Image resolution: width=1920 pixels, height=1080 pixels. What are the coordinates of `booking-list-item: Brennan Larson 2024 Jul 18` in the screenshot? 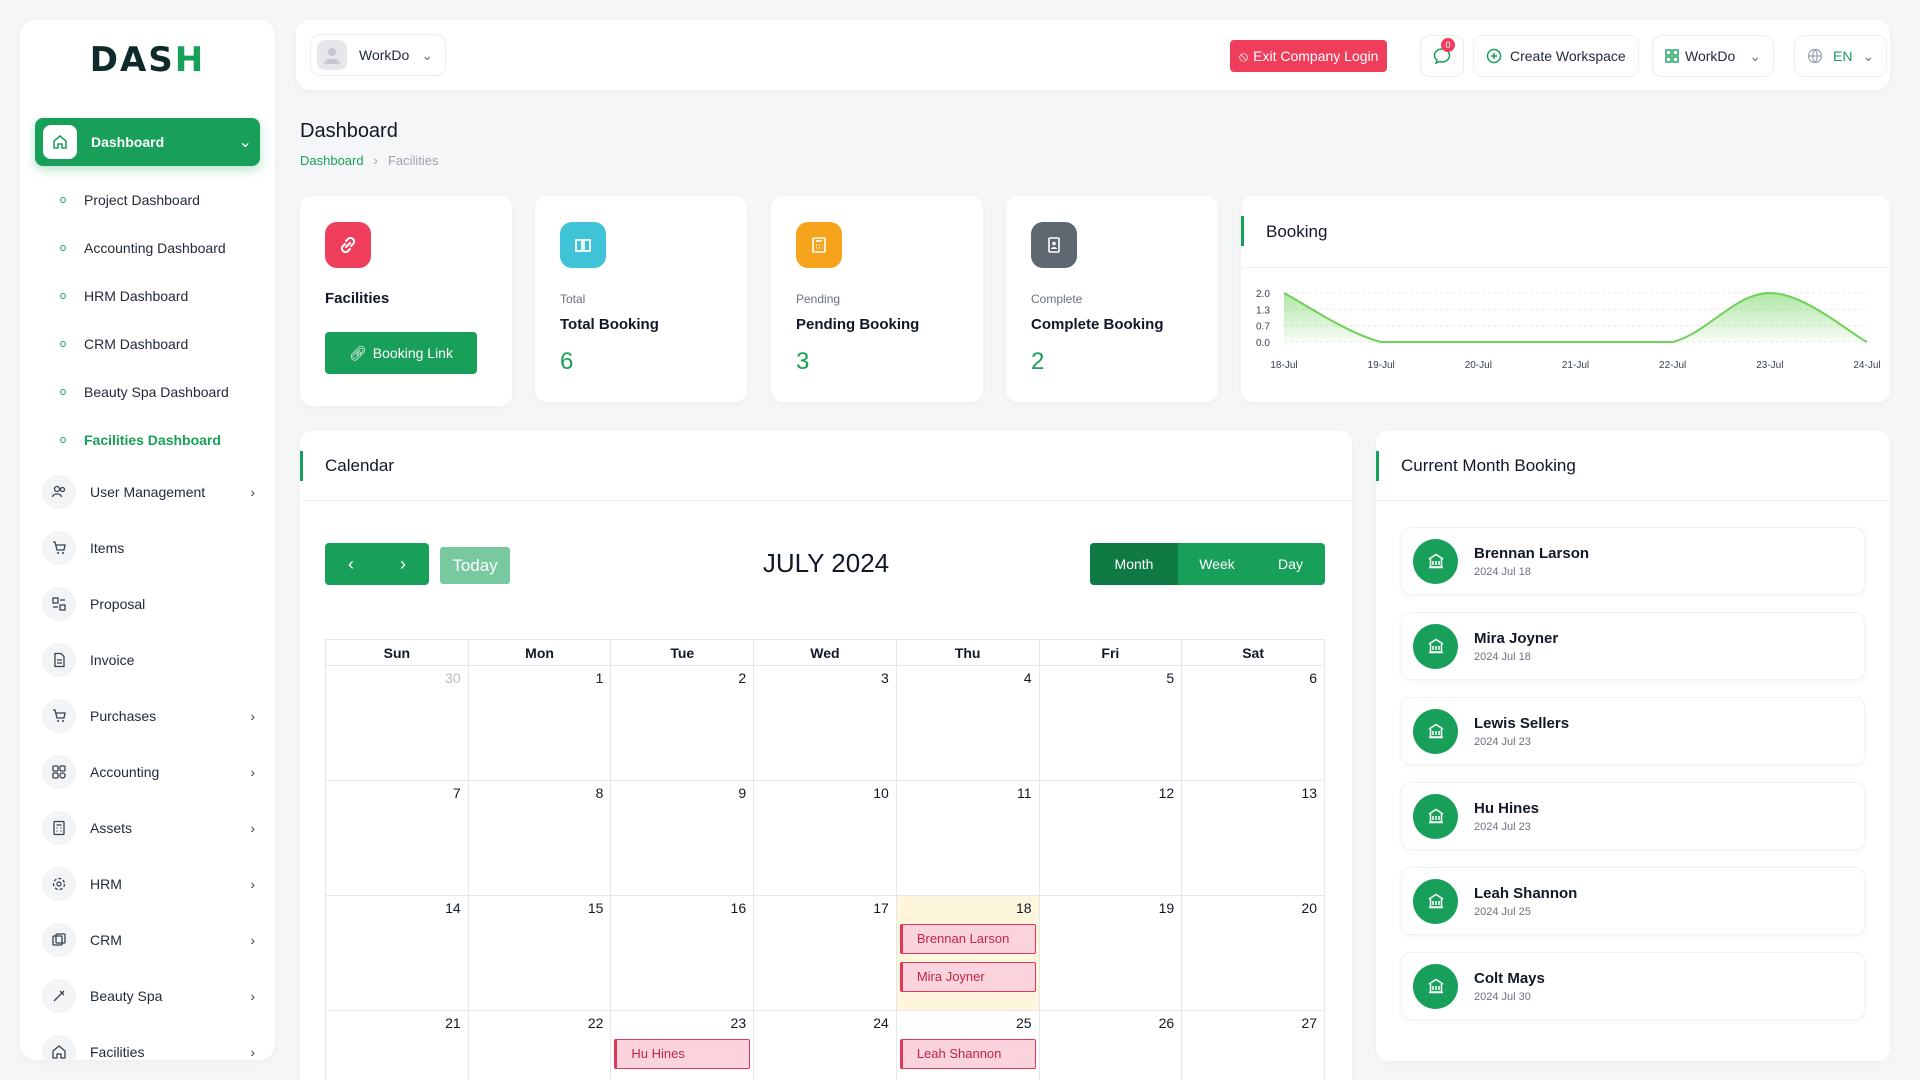 It's located at (1633, 561).